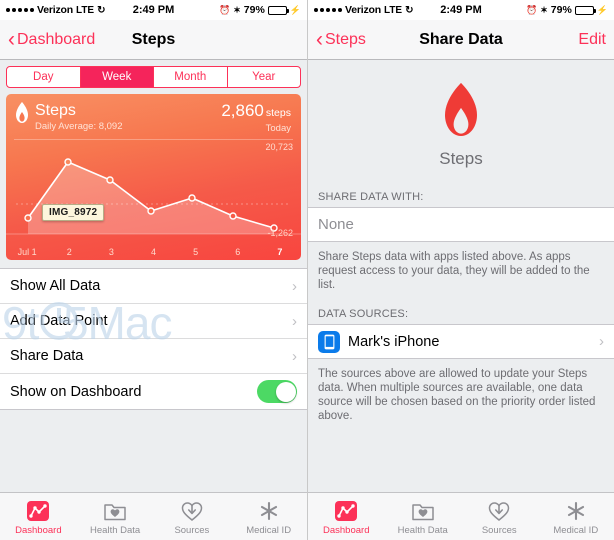 The image size is (614, 540). I want to click on signal-strength-dots, so click(328, 10).